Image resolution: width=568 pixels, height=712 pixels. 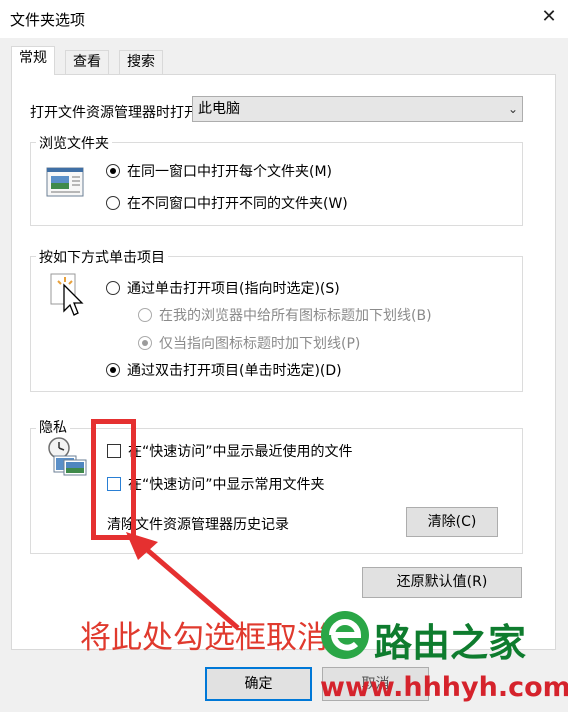 I want to click on browse-same-window-radio: 在同一窗口中打开每个文件夹(M), so click(x=219, y=171).